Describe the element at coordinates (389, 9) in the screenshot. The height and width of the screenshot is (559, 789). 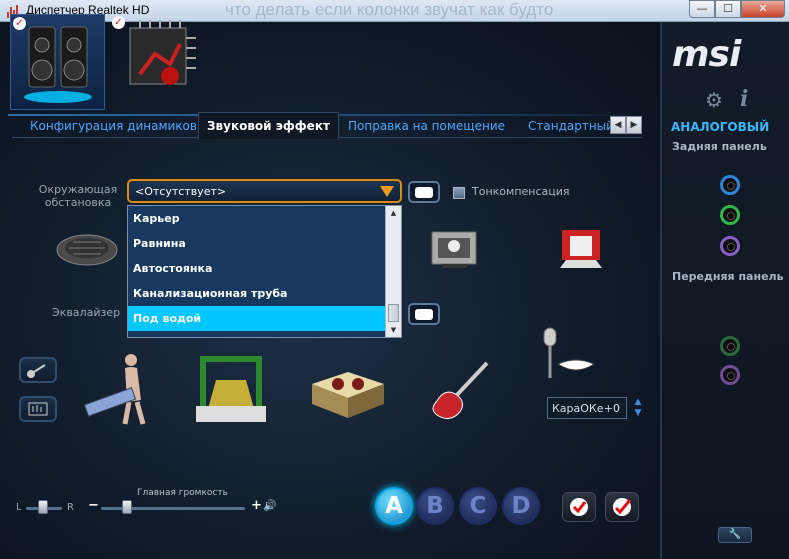
I see `background-text: что делать если колонки звучат как будто` at that location.